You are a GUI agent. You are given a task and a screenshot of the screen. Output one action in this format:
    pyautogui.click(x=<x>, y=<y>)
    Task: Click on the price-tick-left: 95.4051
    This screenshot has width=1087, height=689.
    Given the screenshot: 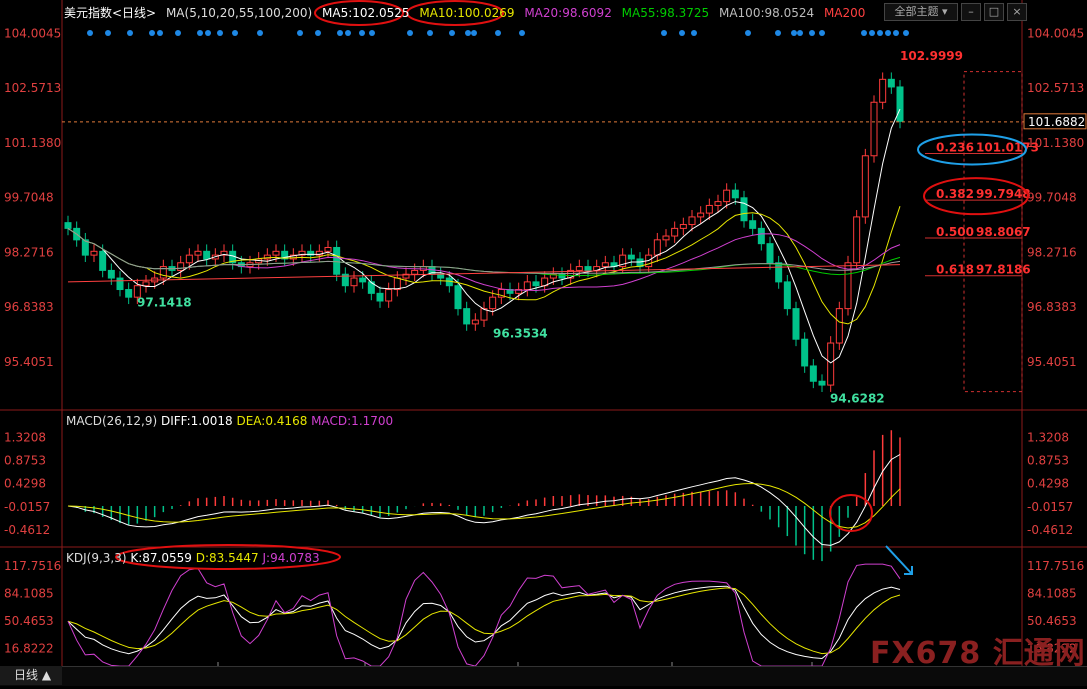 What is the action you would take?
    pyautogui.click(x=29, y=362)
    